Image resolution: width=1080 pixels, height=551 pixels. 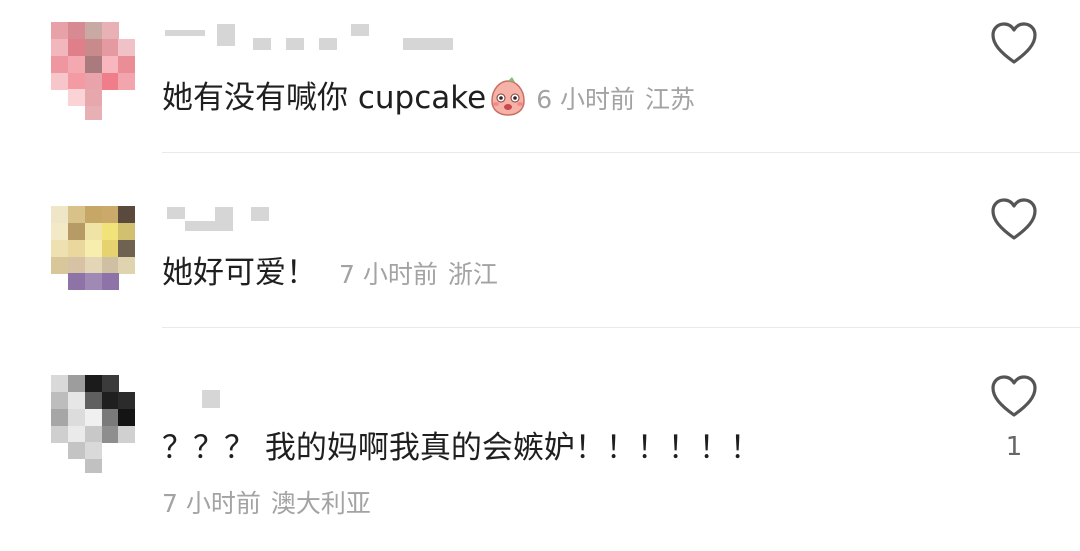 What do you see at coordinates (508, 96) in the screenshot?
I see `blushing-face-emoji` at bounding box center [508, 96].